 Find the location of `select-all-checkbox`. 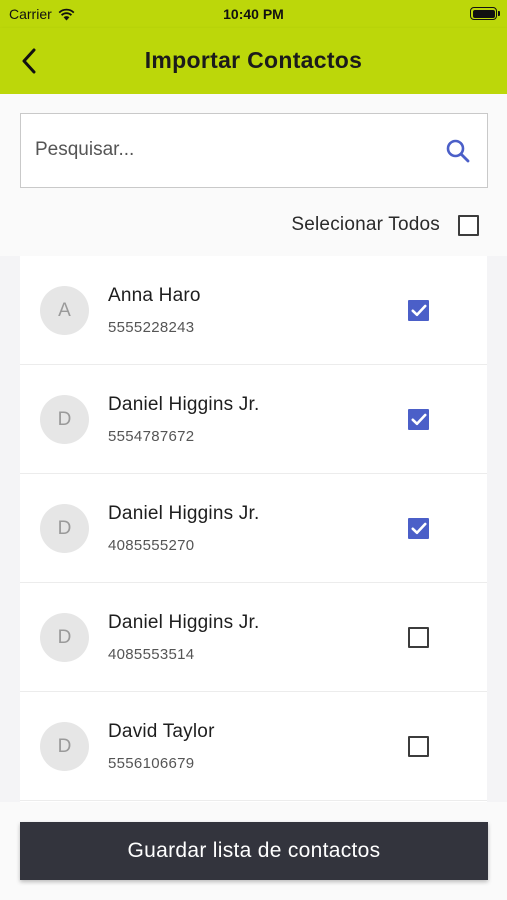

select-all-checkbox is located at coordinates (468, 225).